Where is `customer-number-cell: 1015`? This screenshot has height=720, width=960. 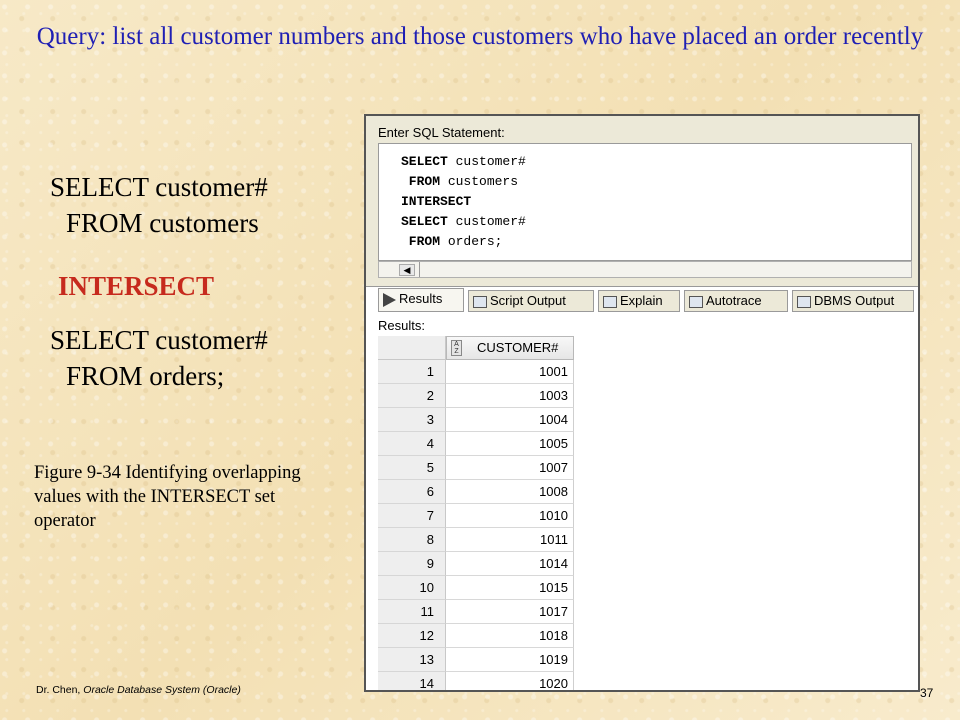 customer-number-cell: 1015 is located at coordinates (510, 588).